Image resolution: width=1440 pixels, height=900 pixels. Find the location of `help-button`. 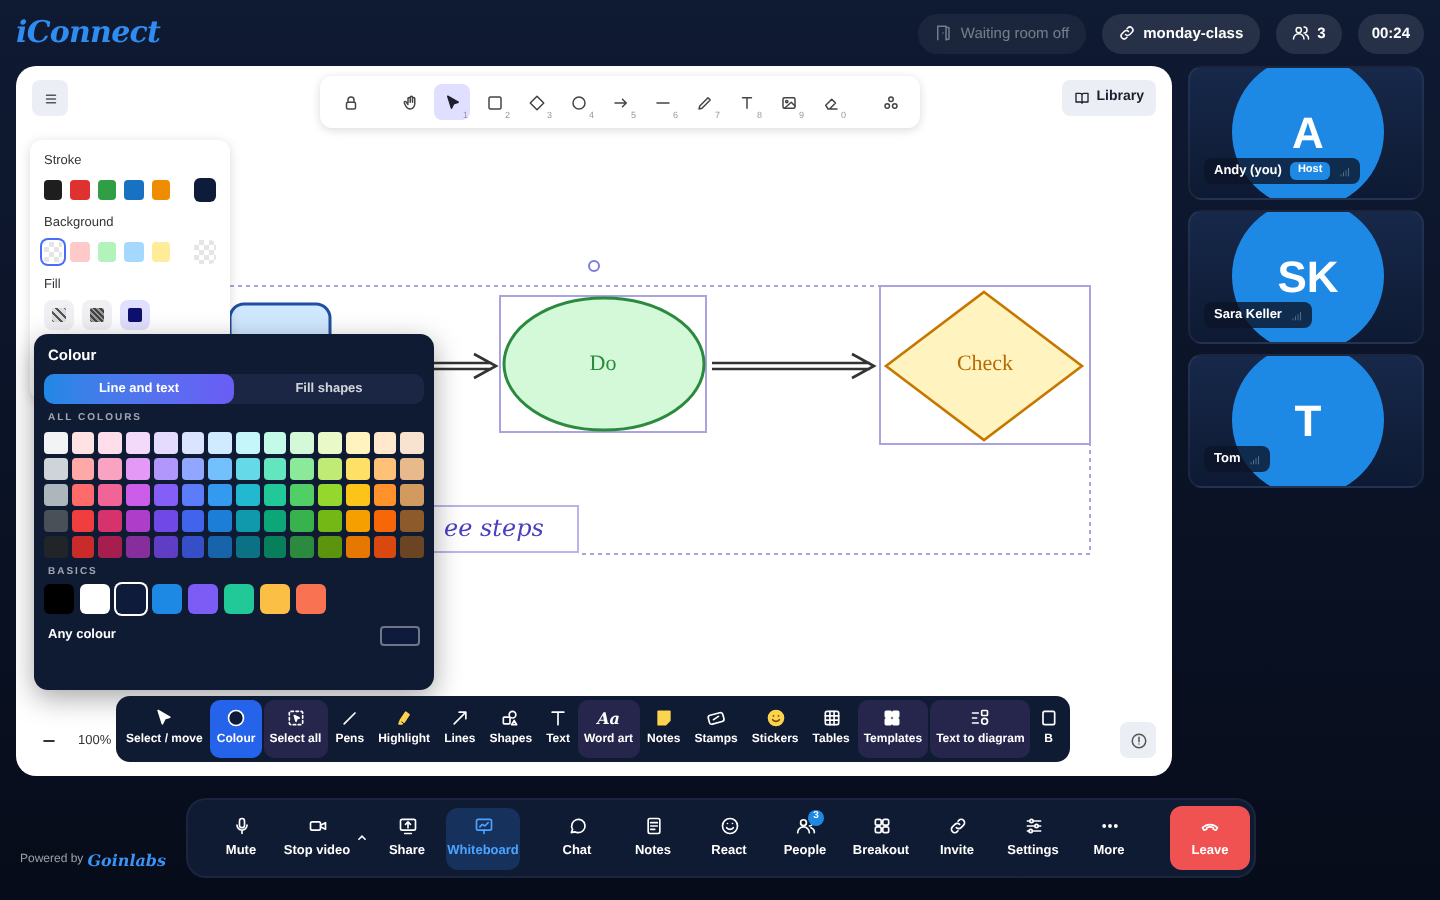

help-button is located at coordinates (1138, 740).